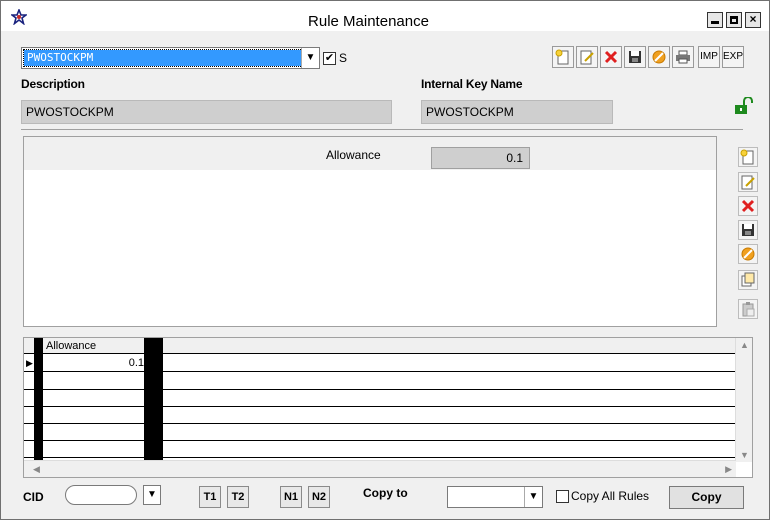  Describe the element at coordinates (163, 58) in the screenshot. I see `rule-select-value: PWOSTOCKPM` at that location.